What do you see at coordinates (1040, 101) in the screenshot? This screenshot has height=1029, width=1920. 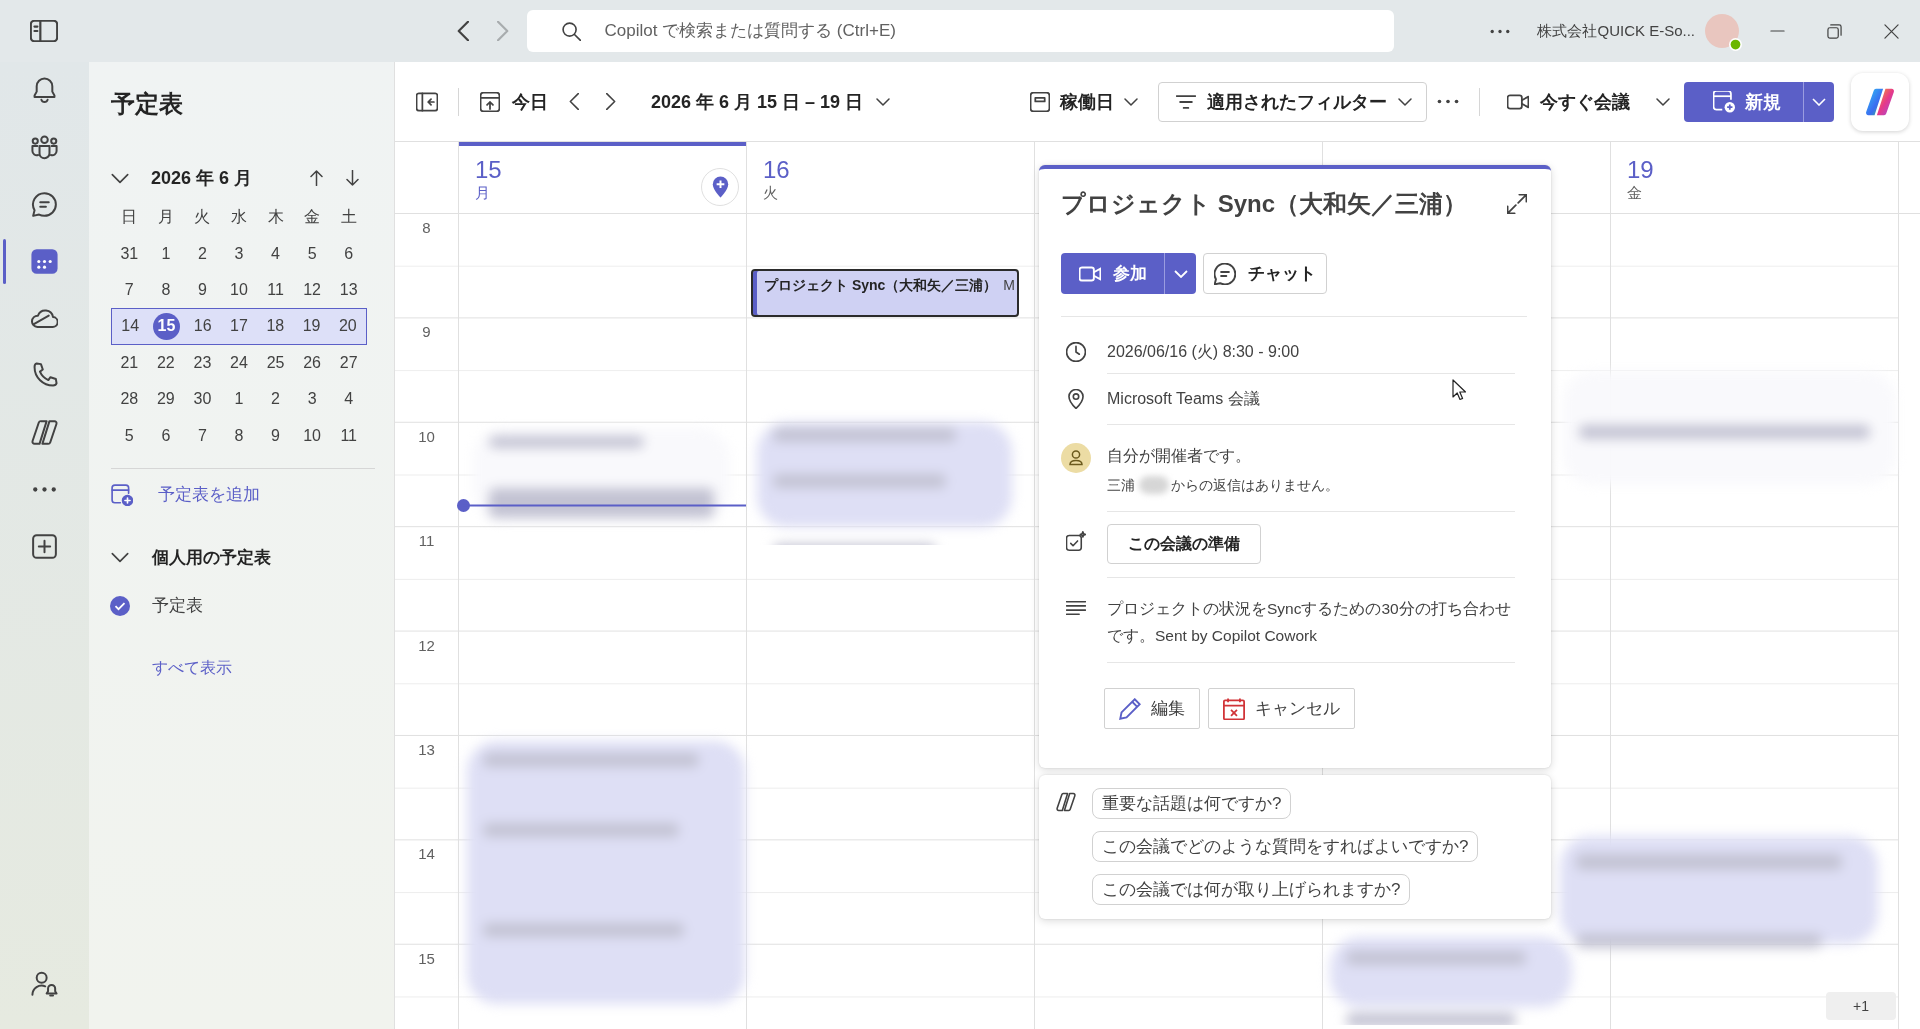 I see `layout-icon` at bounding box center [1040, 101].